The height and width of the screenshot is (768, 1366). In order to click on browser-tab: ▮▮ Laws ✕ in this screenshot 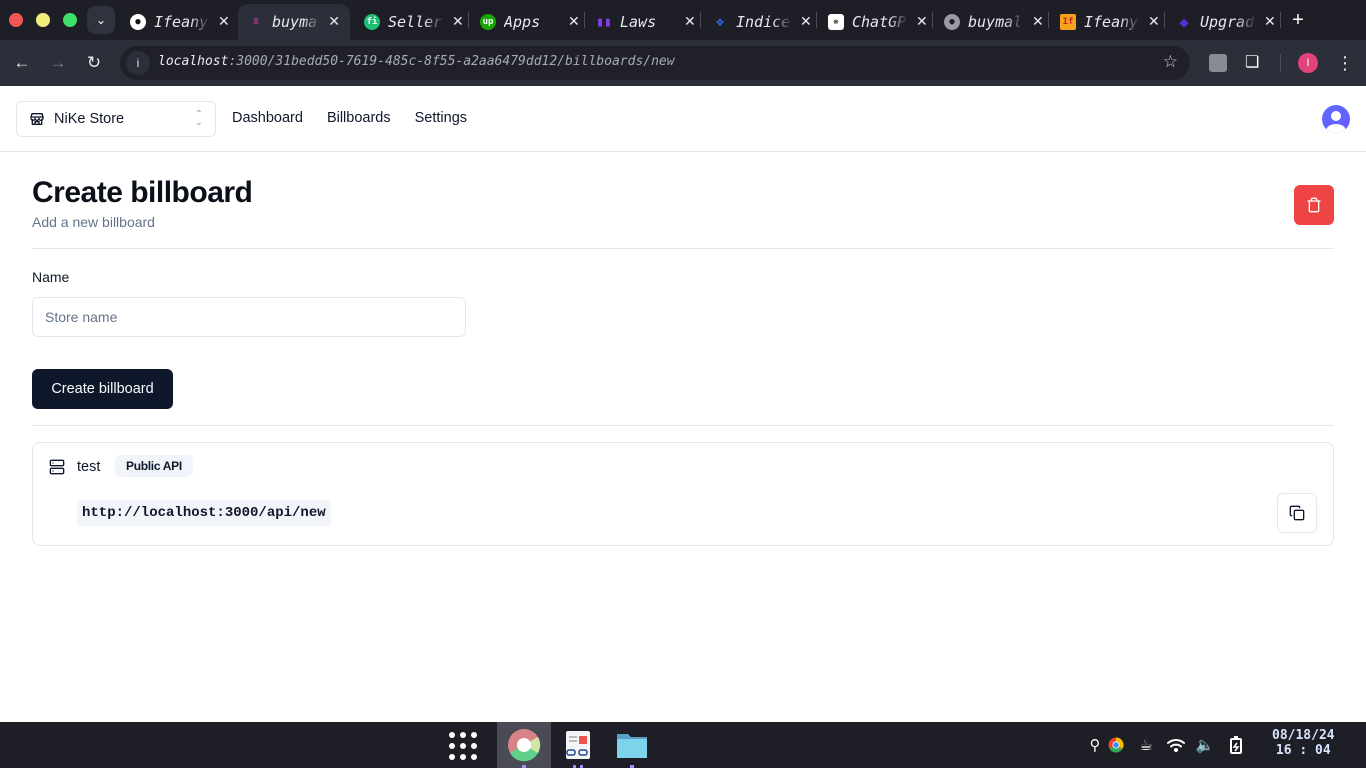, I will do `click(646, 22)`.